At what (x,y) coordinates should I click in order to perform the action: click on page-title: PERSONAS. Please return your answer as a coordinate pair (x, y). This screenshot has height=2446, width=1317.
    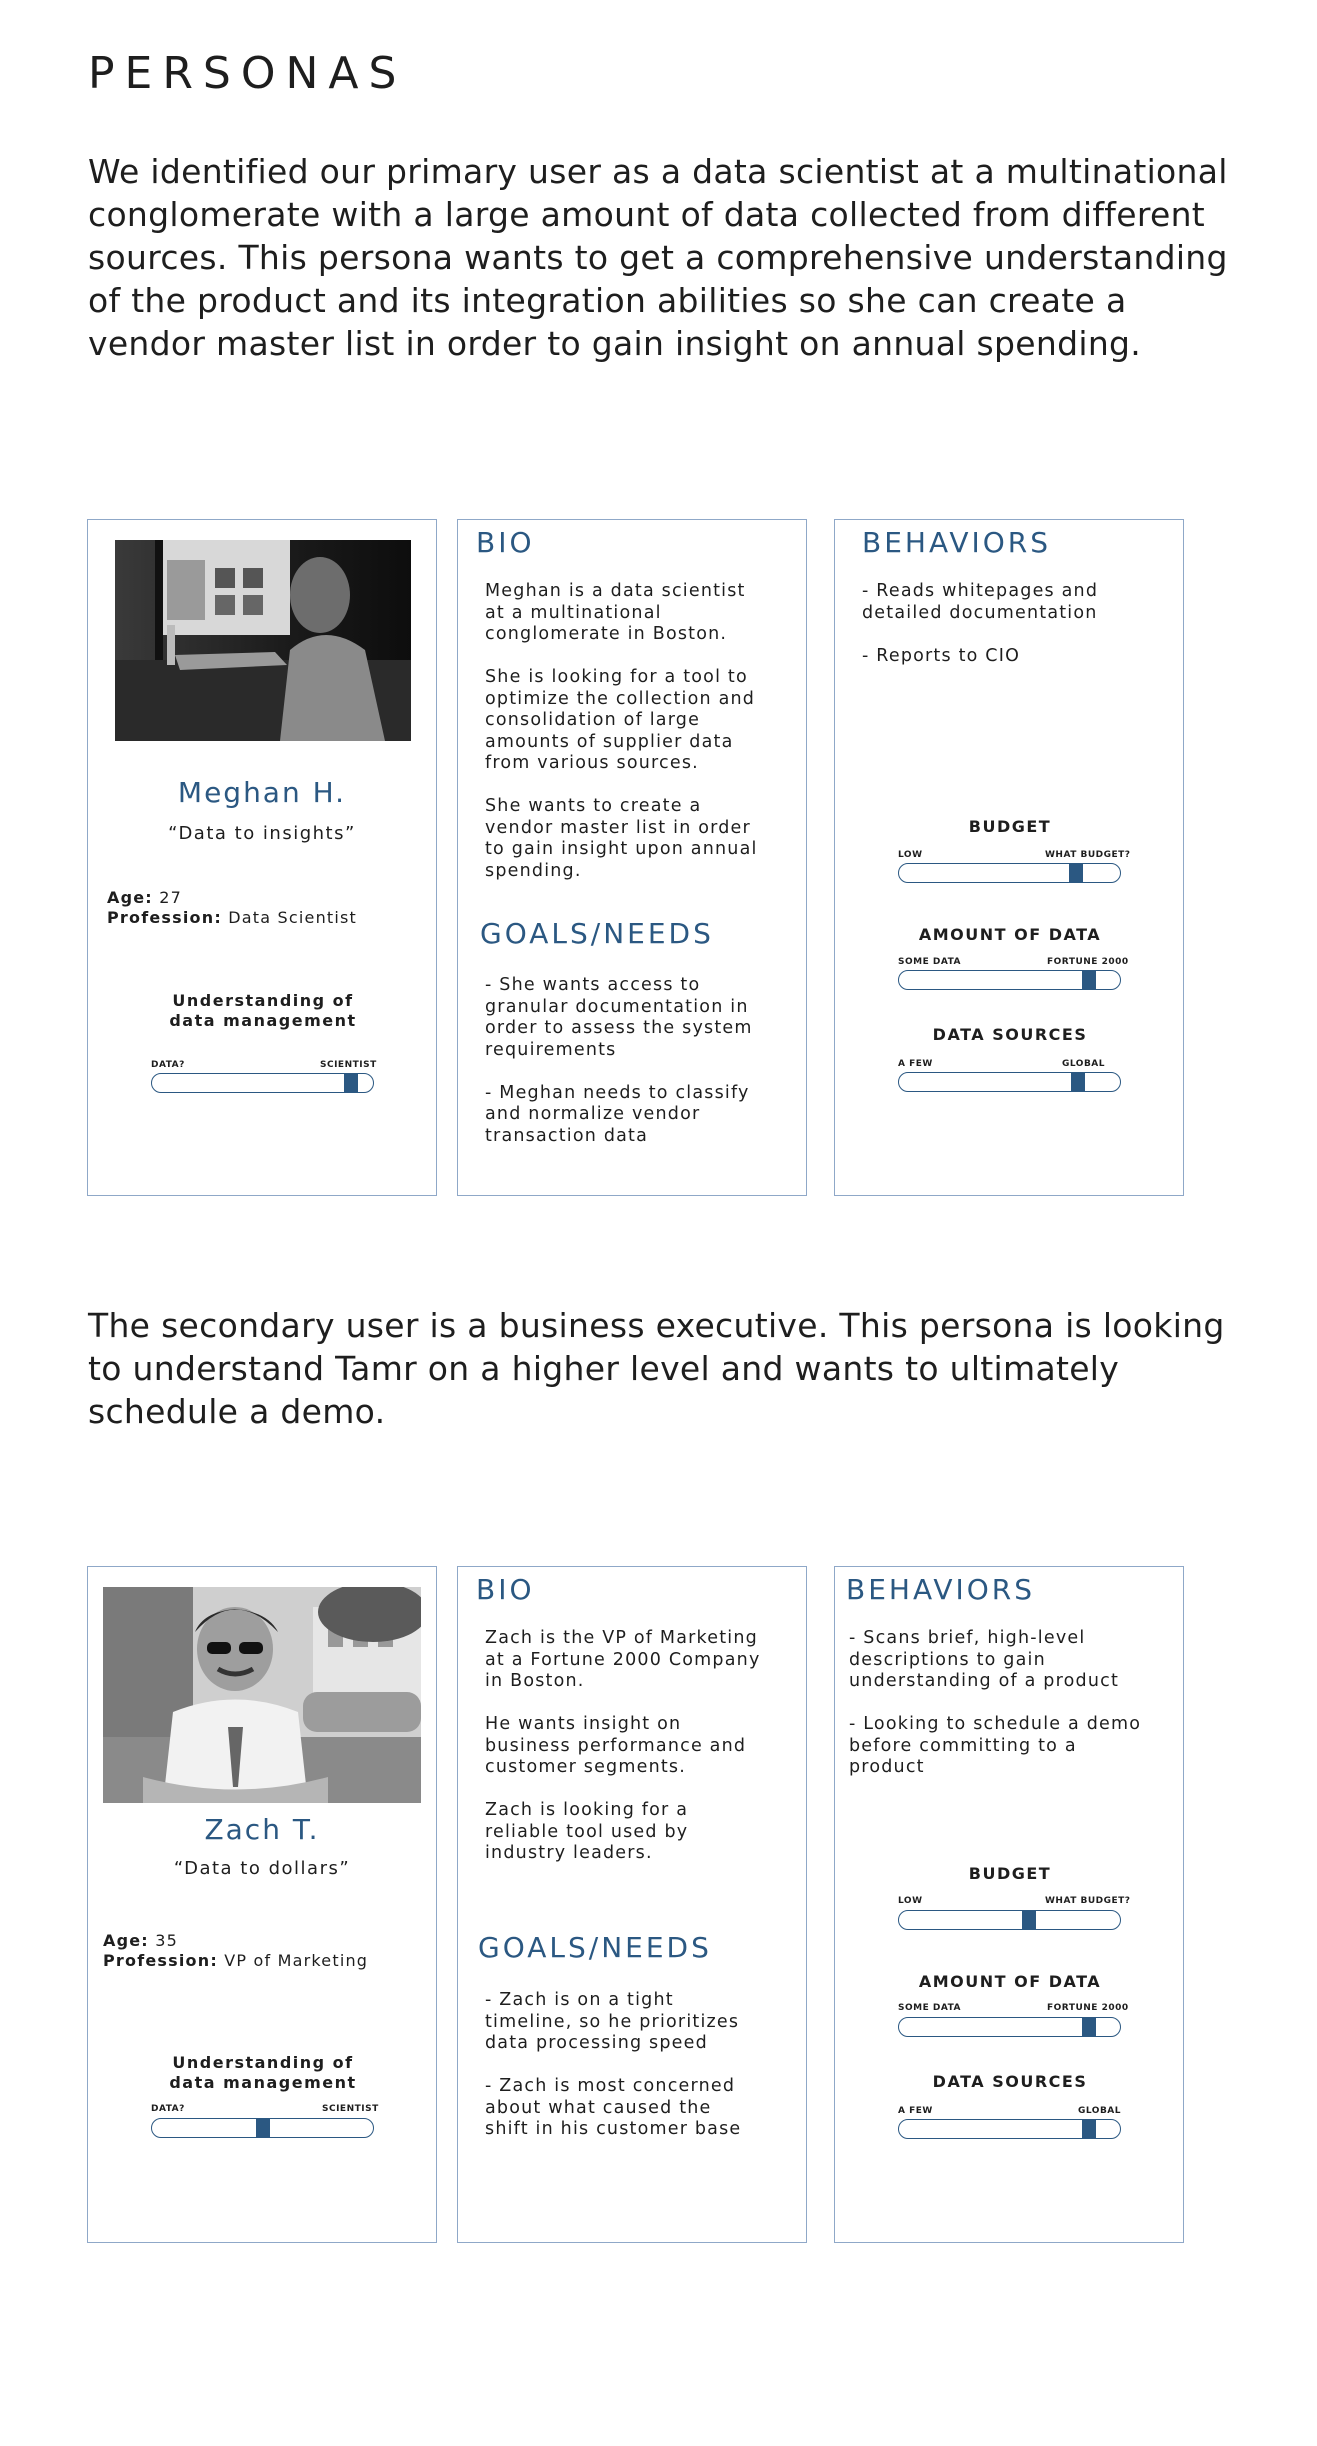
    Looking at the image, I should click on (247, 73).